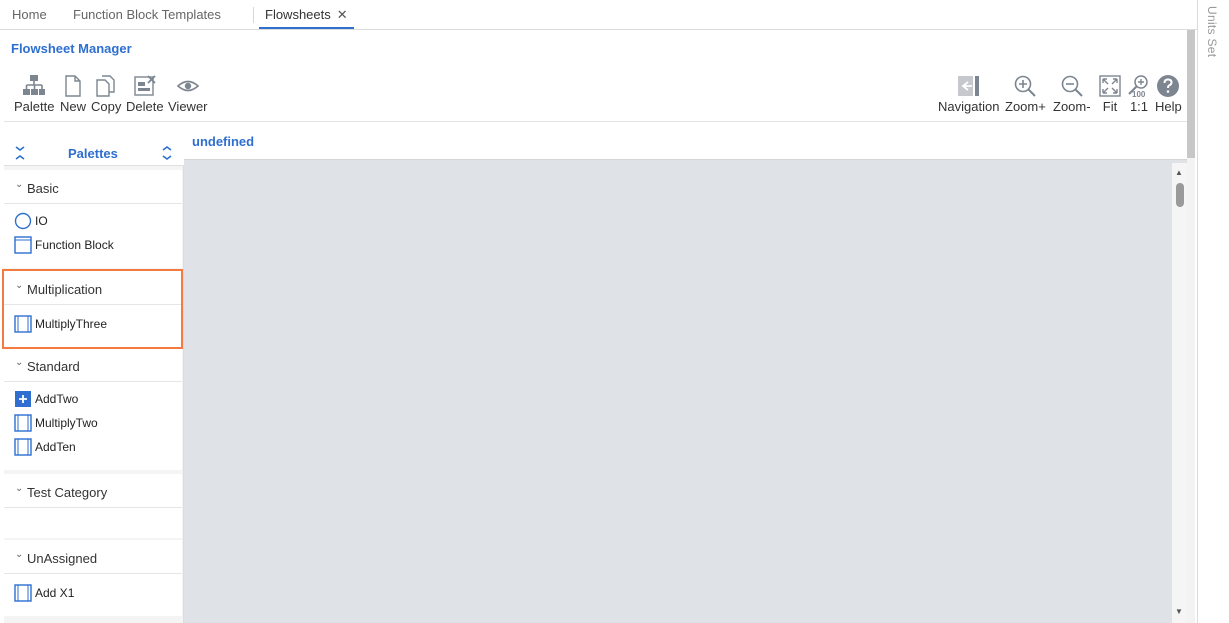 The height and width of the screenshot is (623, 1229). Describe the element at coordinates (1168, 86) in the screenshot. I see `help-icon` at that location.